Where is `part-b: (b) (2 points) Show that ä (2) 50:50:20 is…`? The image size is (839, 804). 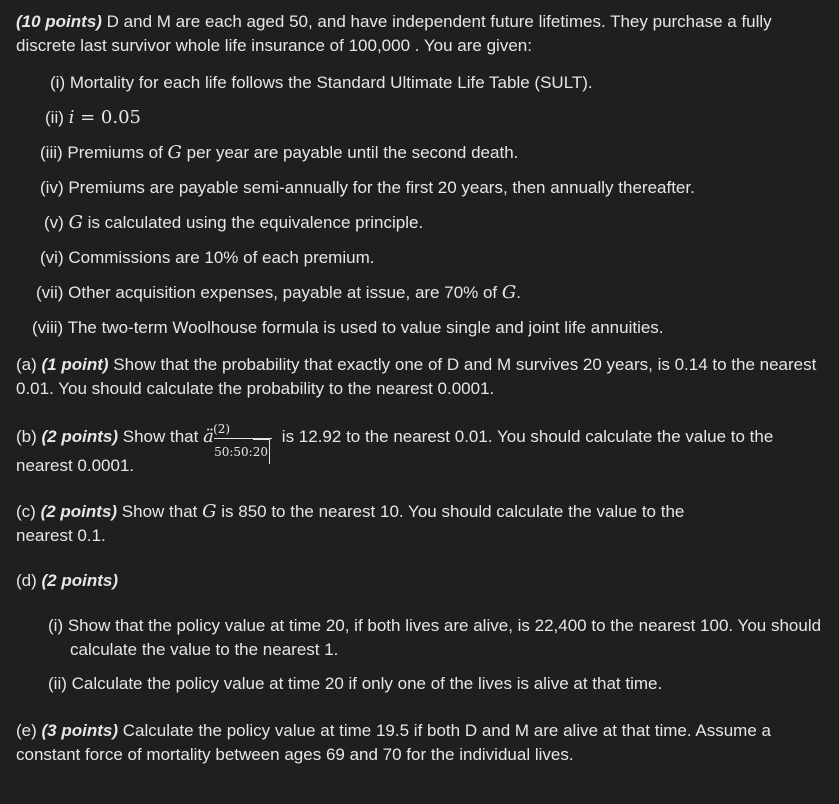 part-b: (b) (2 points) Show that ä (2) 50:50:20 is… is located at coordinates (395, 448).